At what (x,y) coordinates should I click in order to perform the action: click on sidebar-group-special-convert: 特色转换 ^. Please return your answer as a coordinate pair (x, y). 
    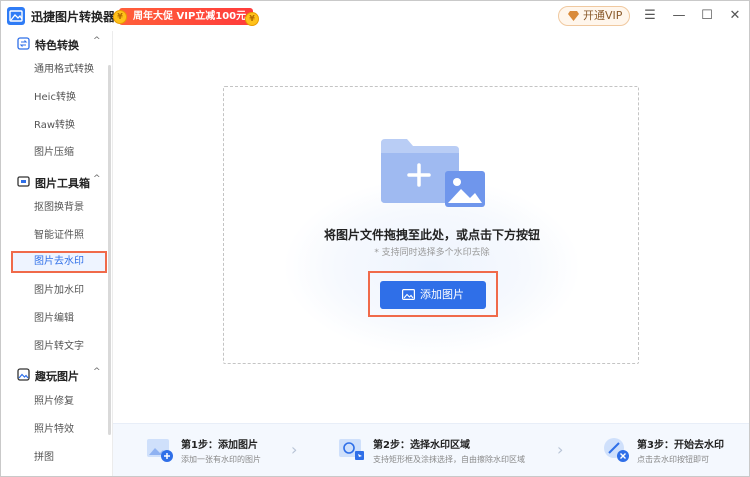
    Looking at the image, I should click on (54, 44).